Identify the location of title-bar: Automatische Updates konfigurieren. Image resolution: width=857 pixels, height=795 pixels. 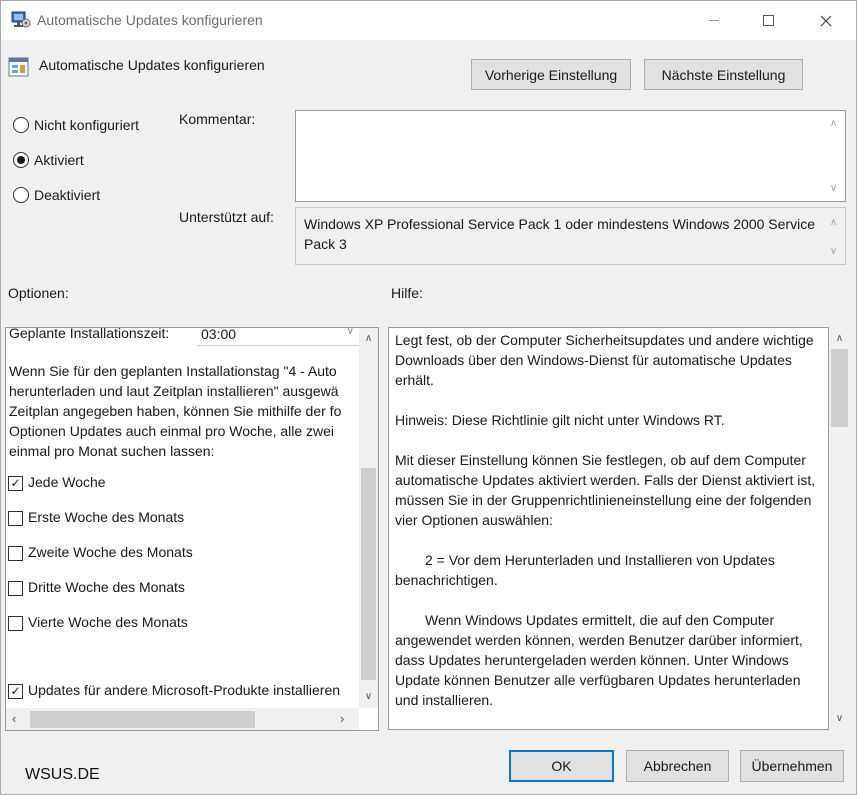
(428, 20).